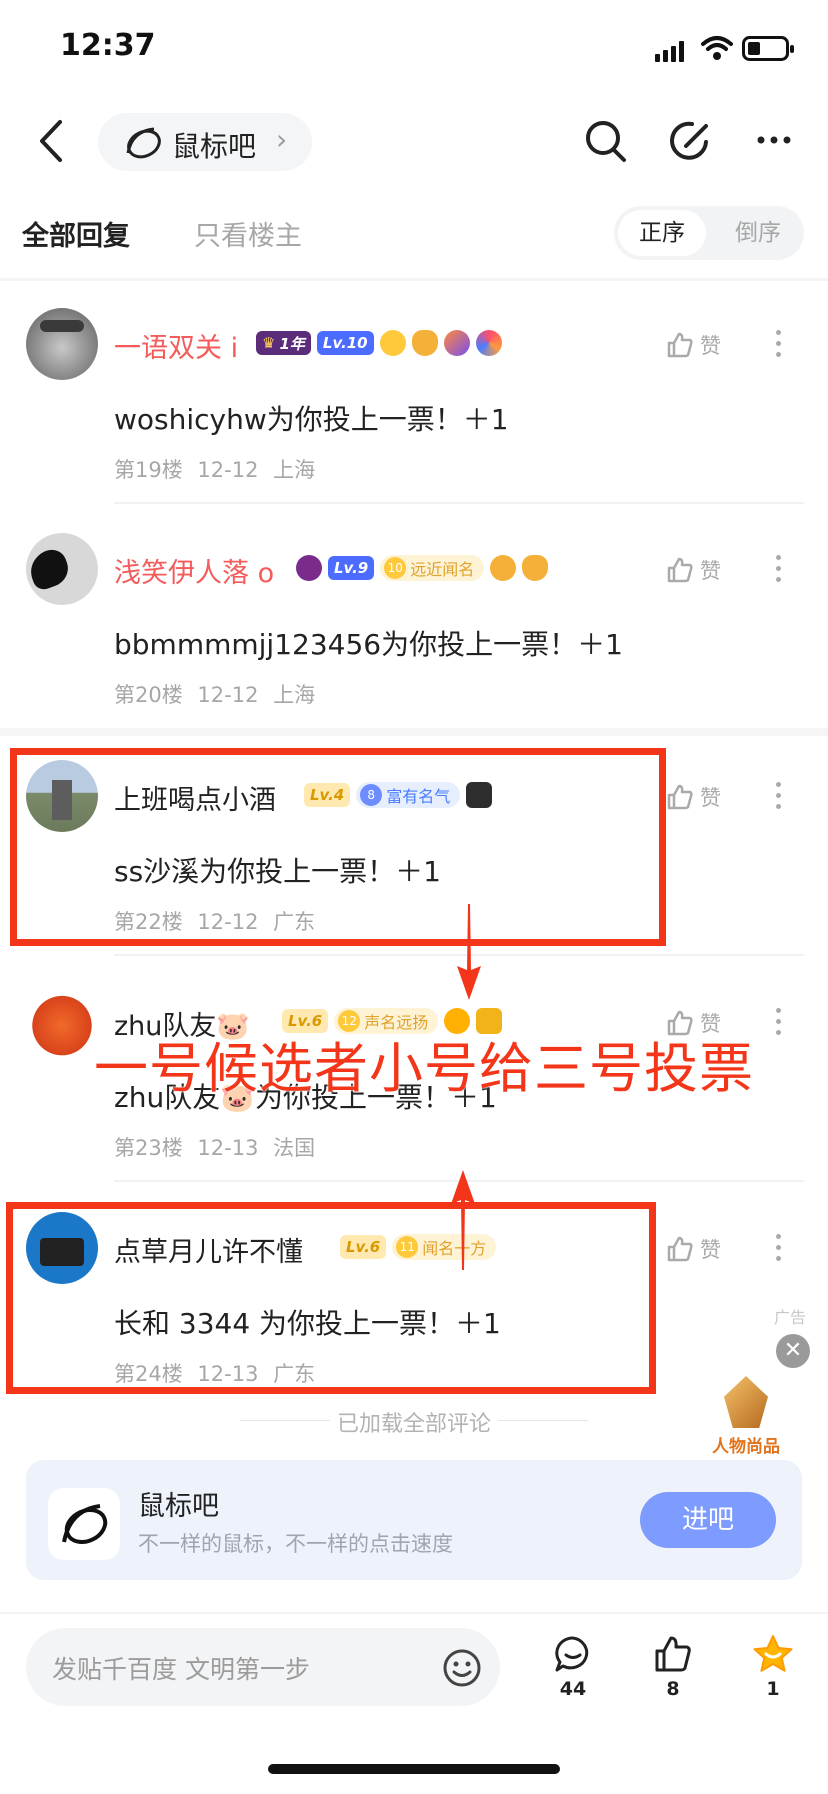  What do you see at coordinates (462, 1668) in the screenshot?
I see `emoji-icon` at bounding box center [462, 1668].